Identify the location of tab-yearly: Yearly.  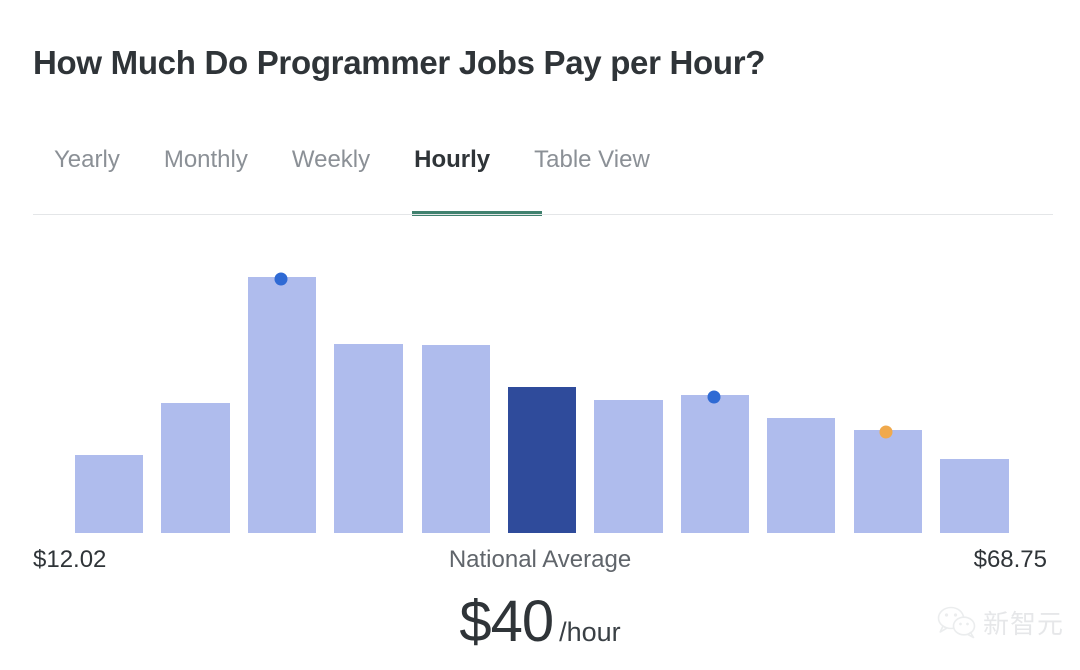
(87, 160).